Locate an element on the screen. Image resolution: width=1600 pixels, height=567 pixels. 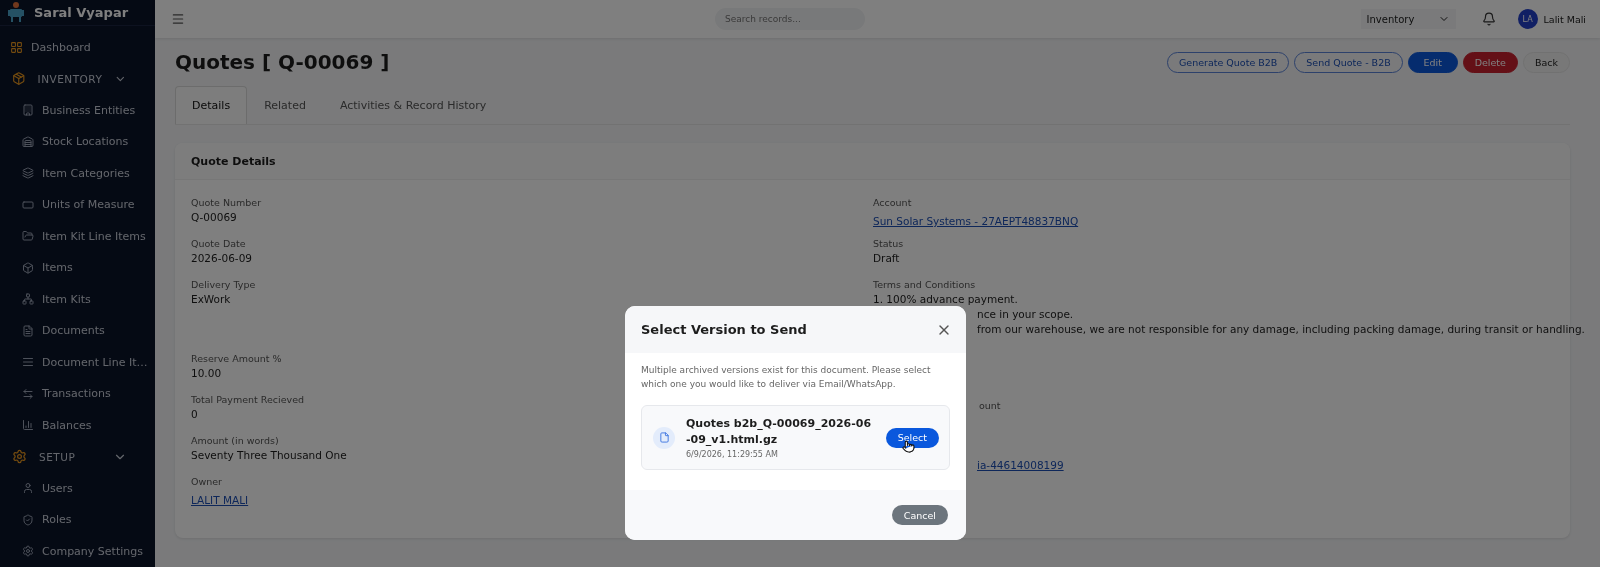
user-icon is located at coordinates (28, 488).